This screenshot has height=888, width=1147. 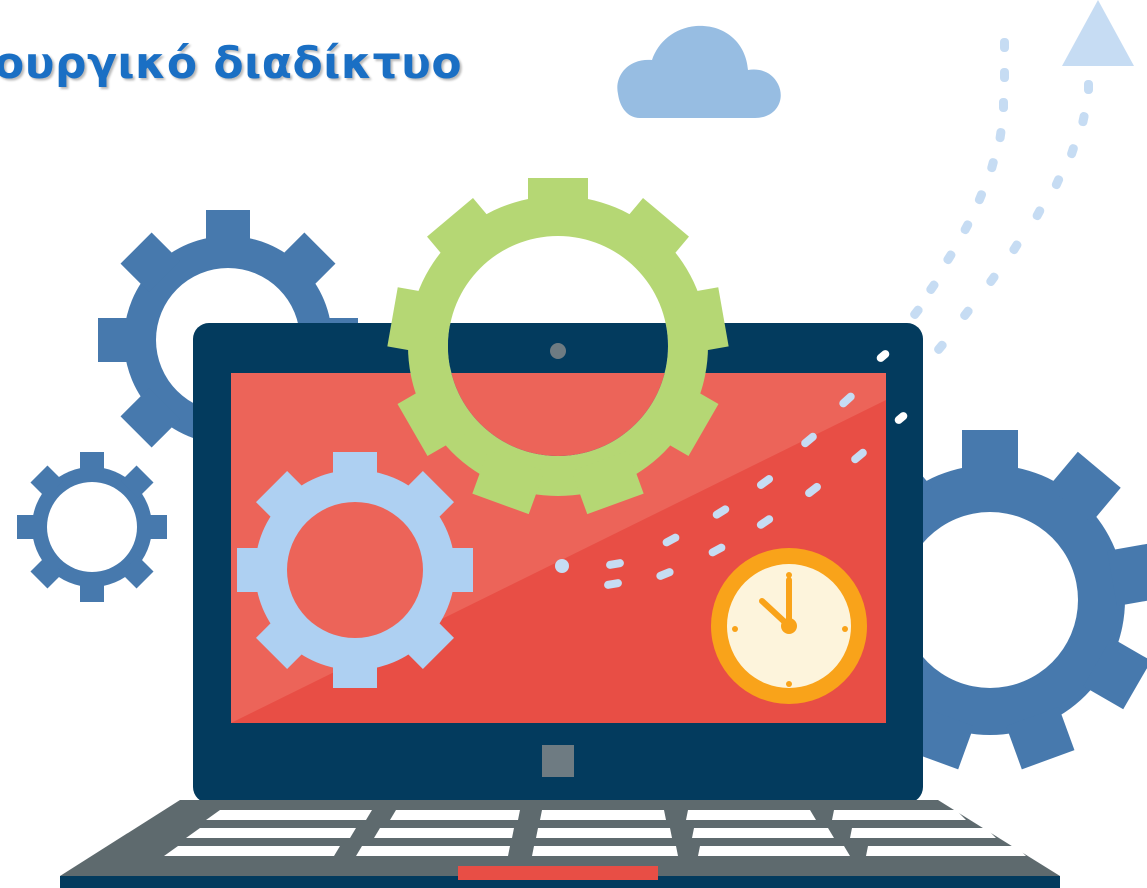 I want to click on dashed-arrow-trail, so click(x=1001, y=196).